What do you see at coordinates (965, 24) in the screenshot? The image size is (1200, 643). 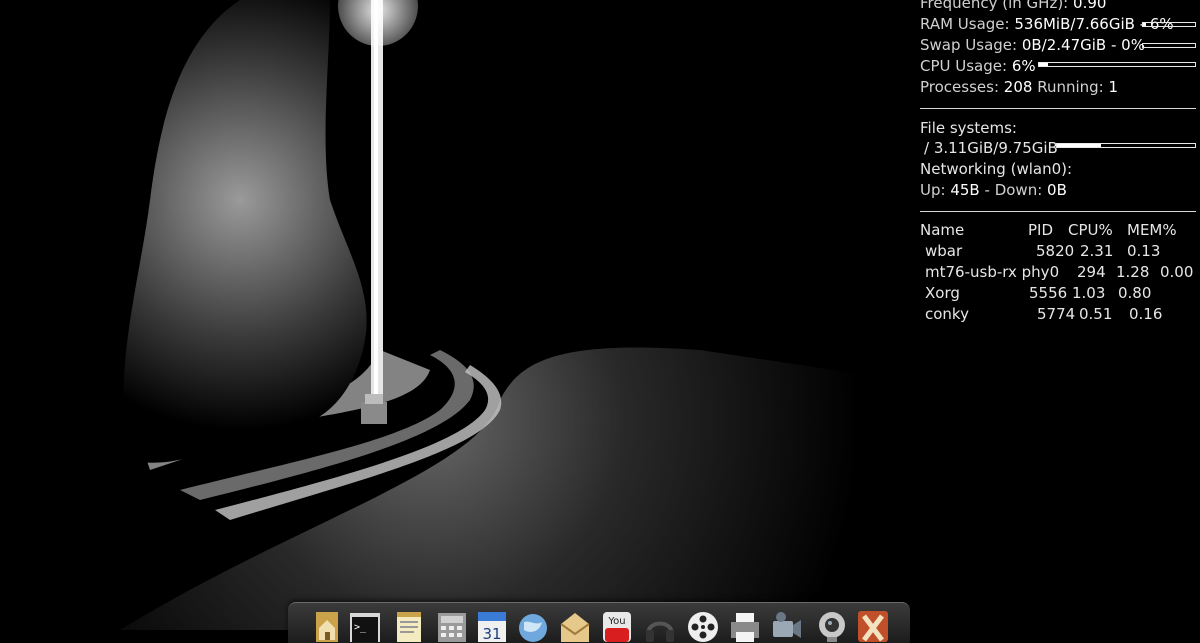 I see `ram-usage-label: RAM Usage:` at bounding box center [965, 24].